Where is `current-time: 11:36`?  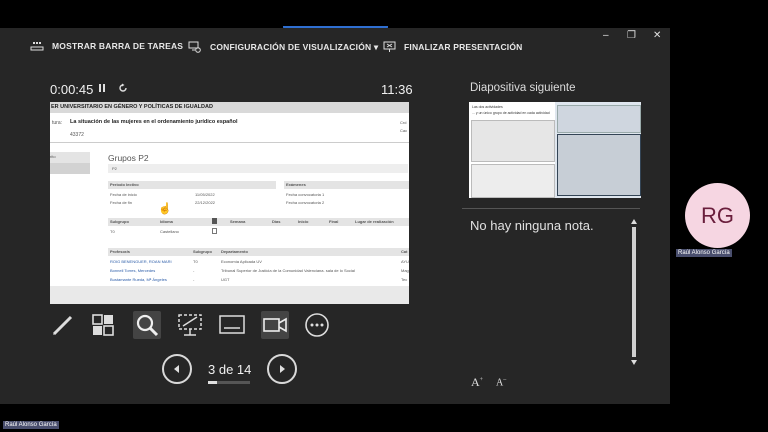
current-time: 11:36 is located at coordinates (397, 89).